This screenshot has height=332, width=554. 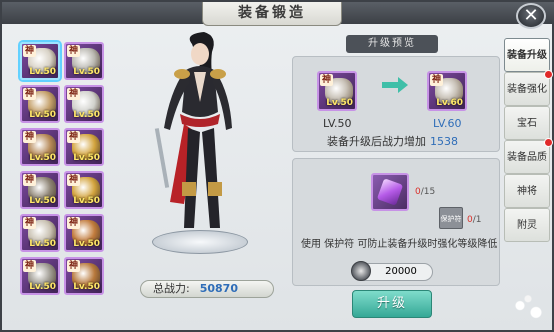 I want to click on equipment-column-left: 神 Lv.50 神 Lv.50 神 Lv.50 神 Lv.50 神 Lv.50 神 Lv.50, so click(x=40, y=171).